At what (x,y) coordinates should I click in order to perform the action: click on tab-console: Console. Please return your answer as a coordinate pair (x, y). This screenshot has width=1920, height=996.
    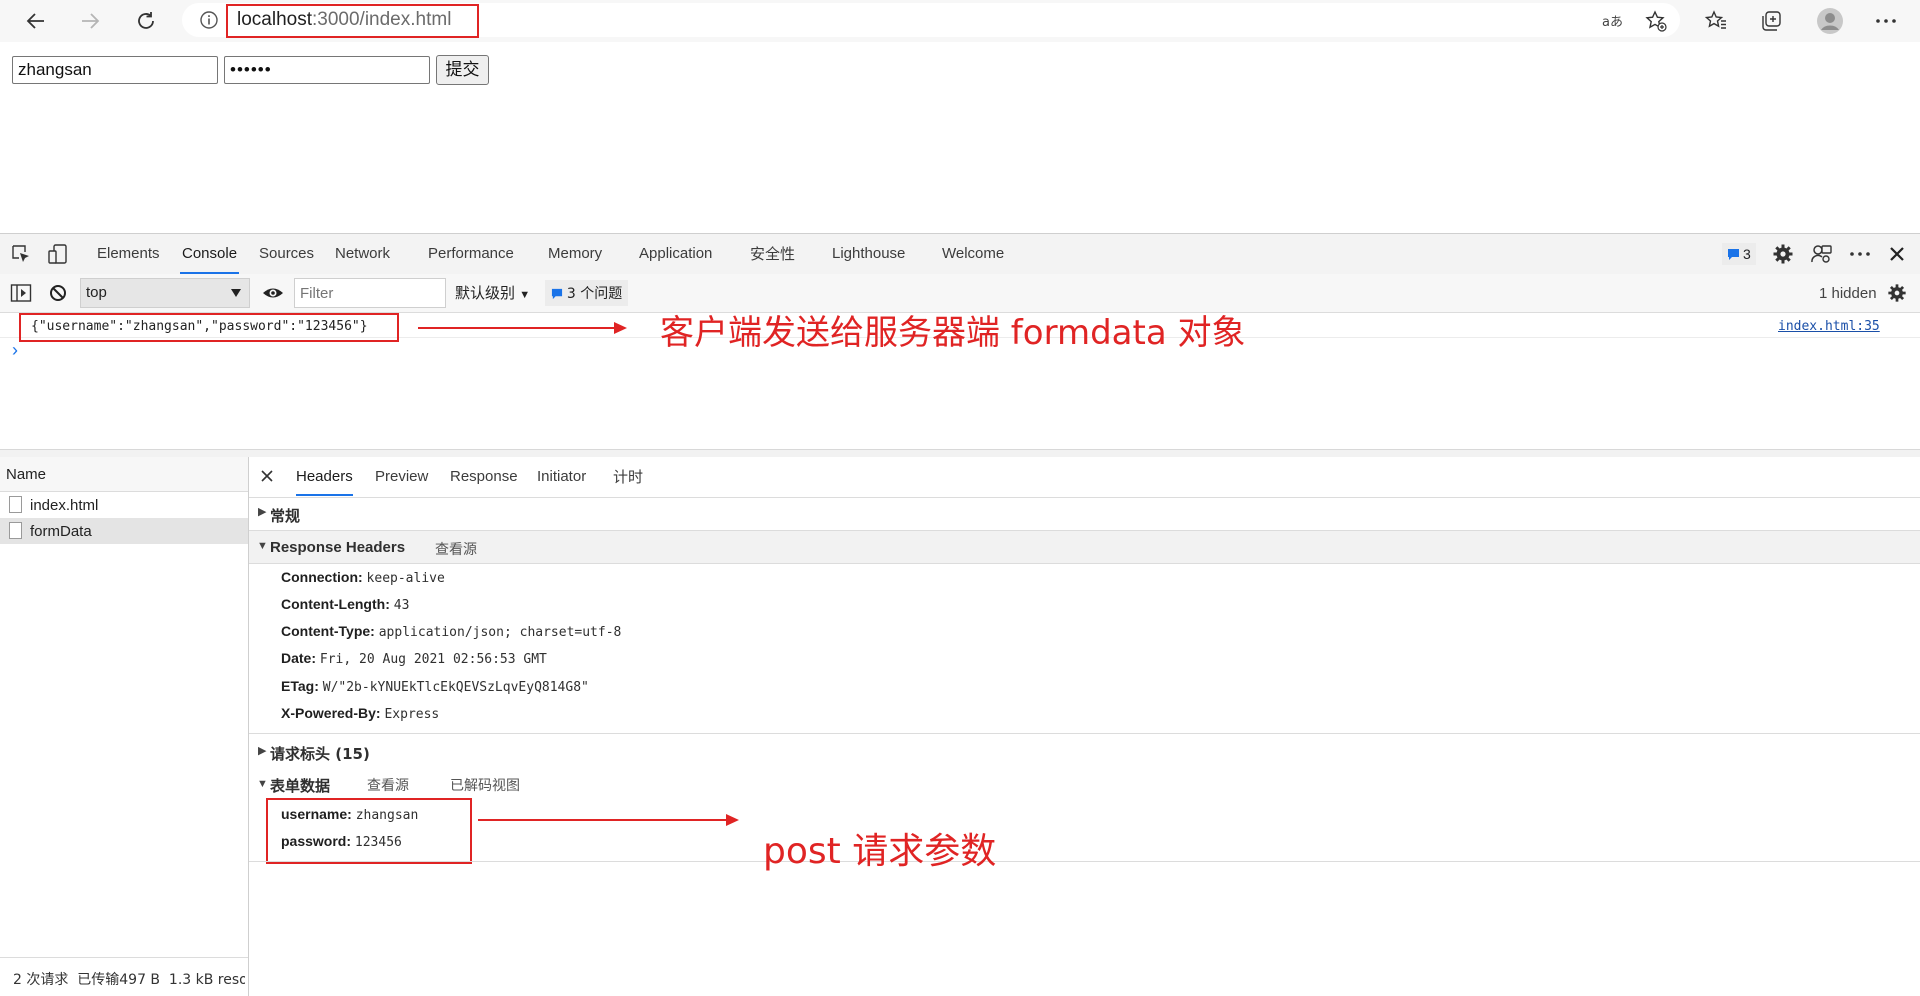
    Looking at the image, I should click on (210, 254).